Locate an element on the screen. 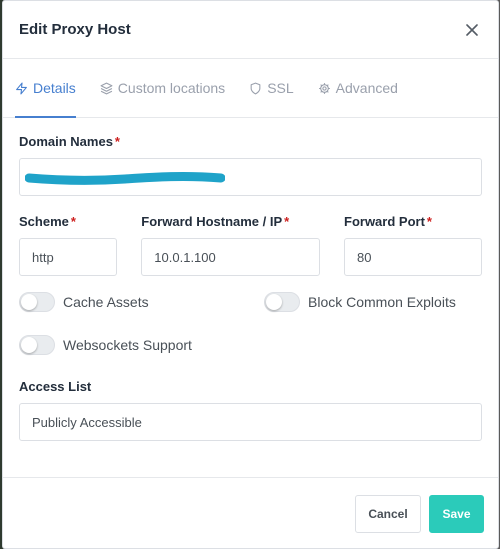 This screenshot has height=549, width=500. modal-footer: Cancel Save is located at coordinates (250, 513).